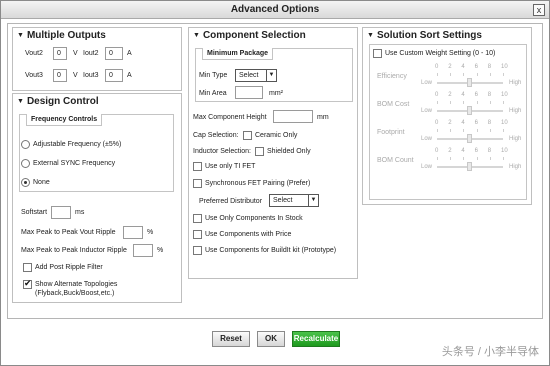 Image resolution: width=550 pixels, height=366 pixels. I want to click on slider-label: Efficiency, so click(392, 76).